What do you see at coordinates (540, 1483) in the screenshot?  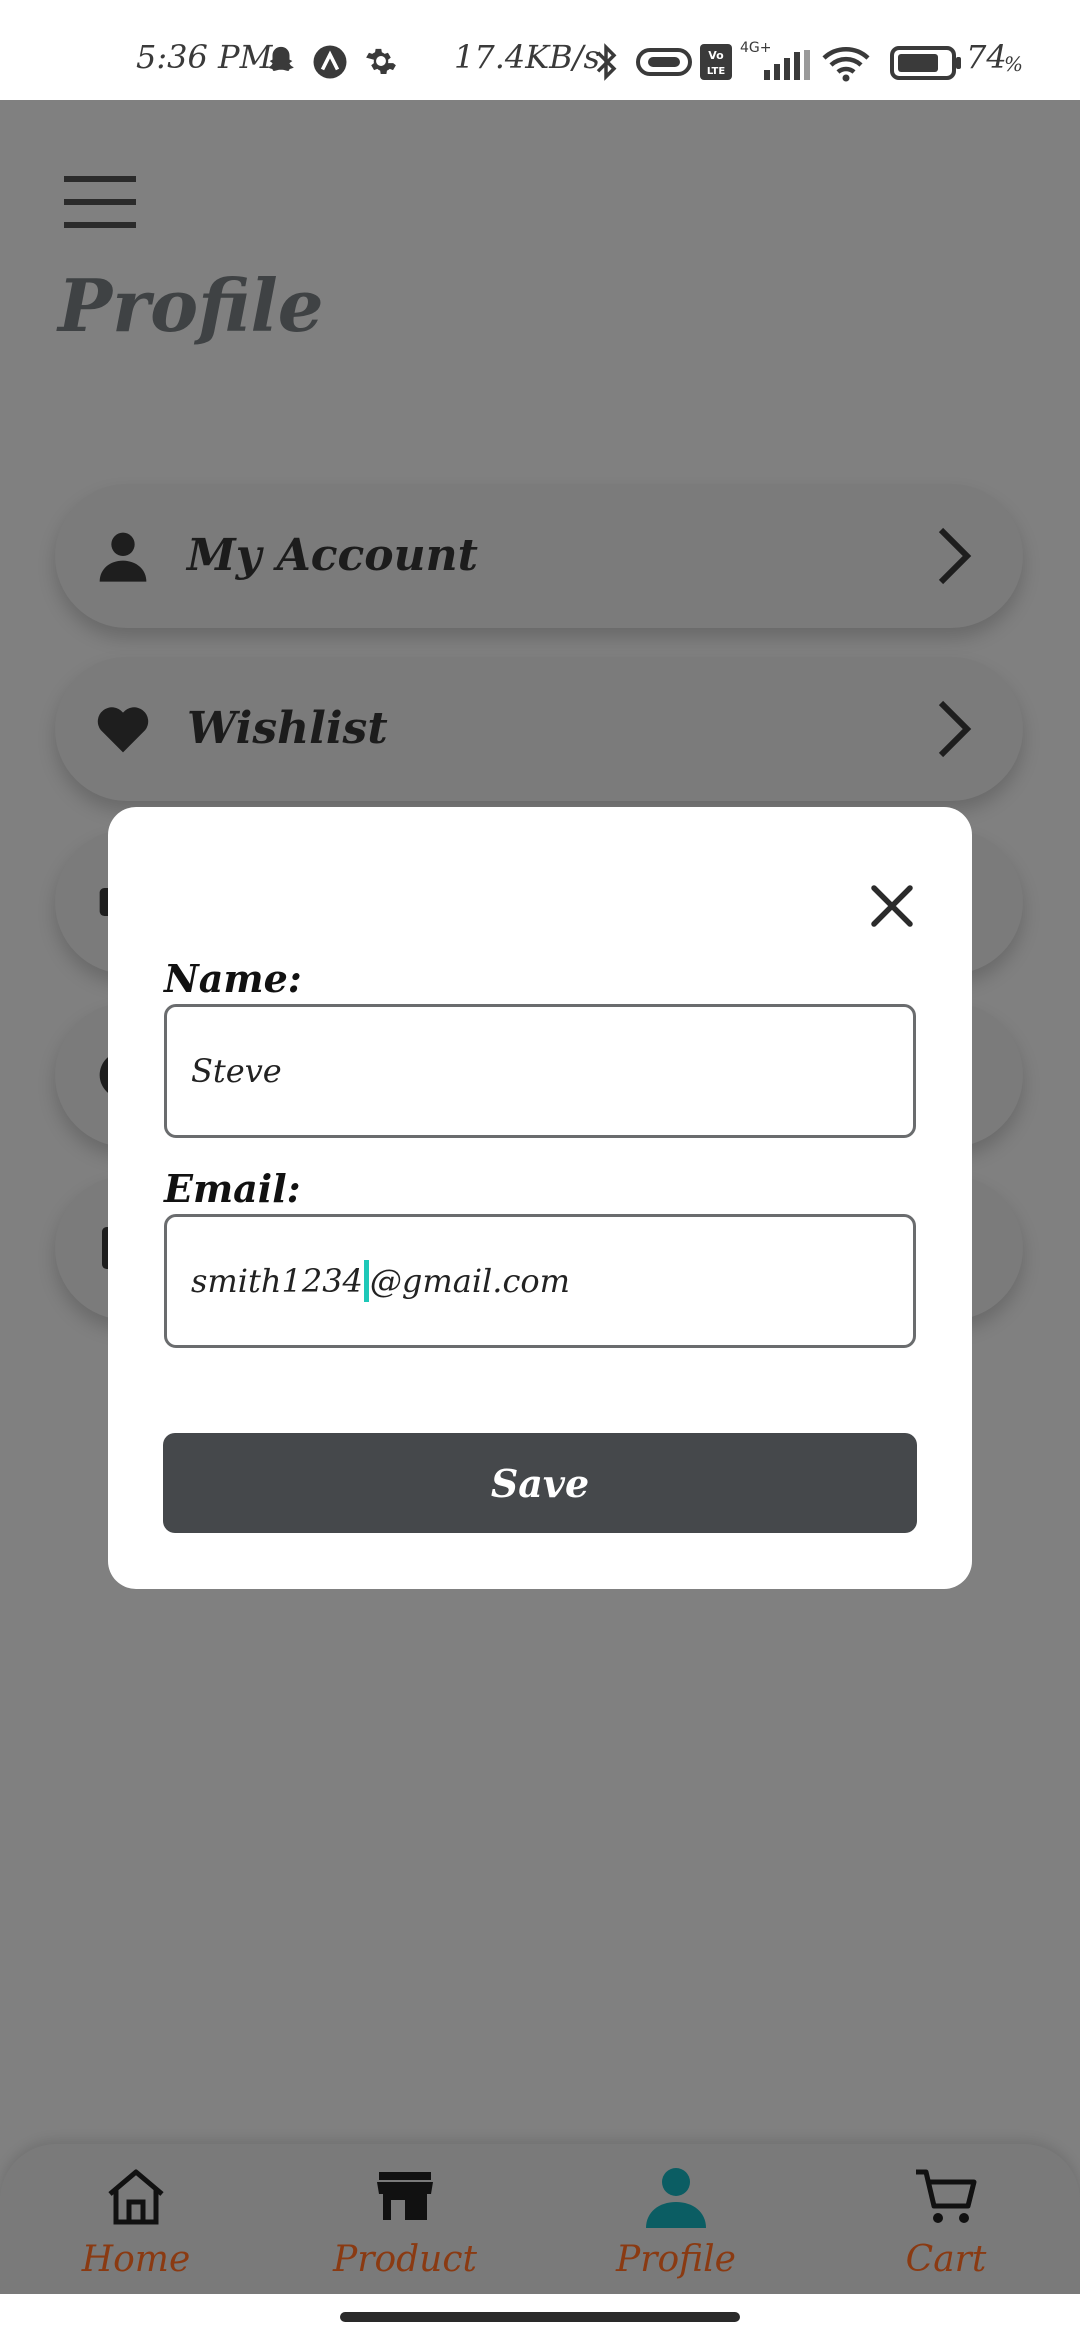 I see `save-button: Save` at bounding box center [540, 1483].